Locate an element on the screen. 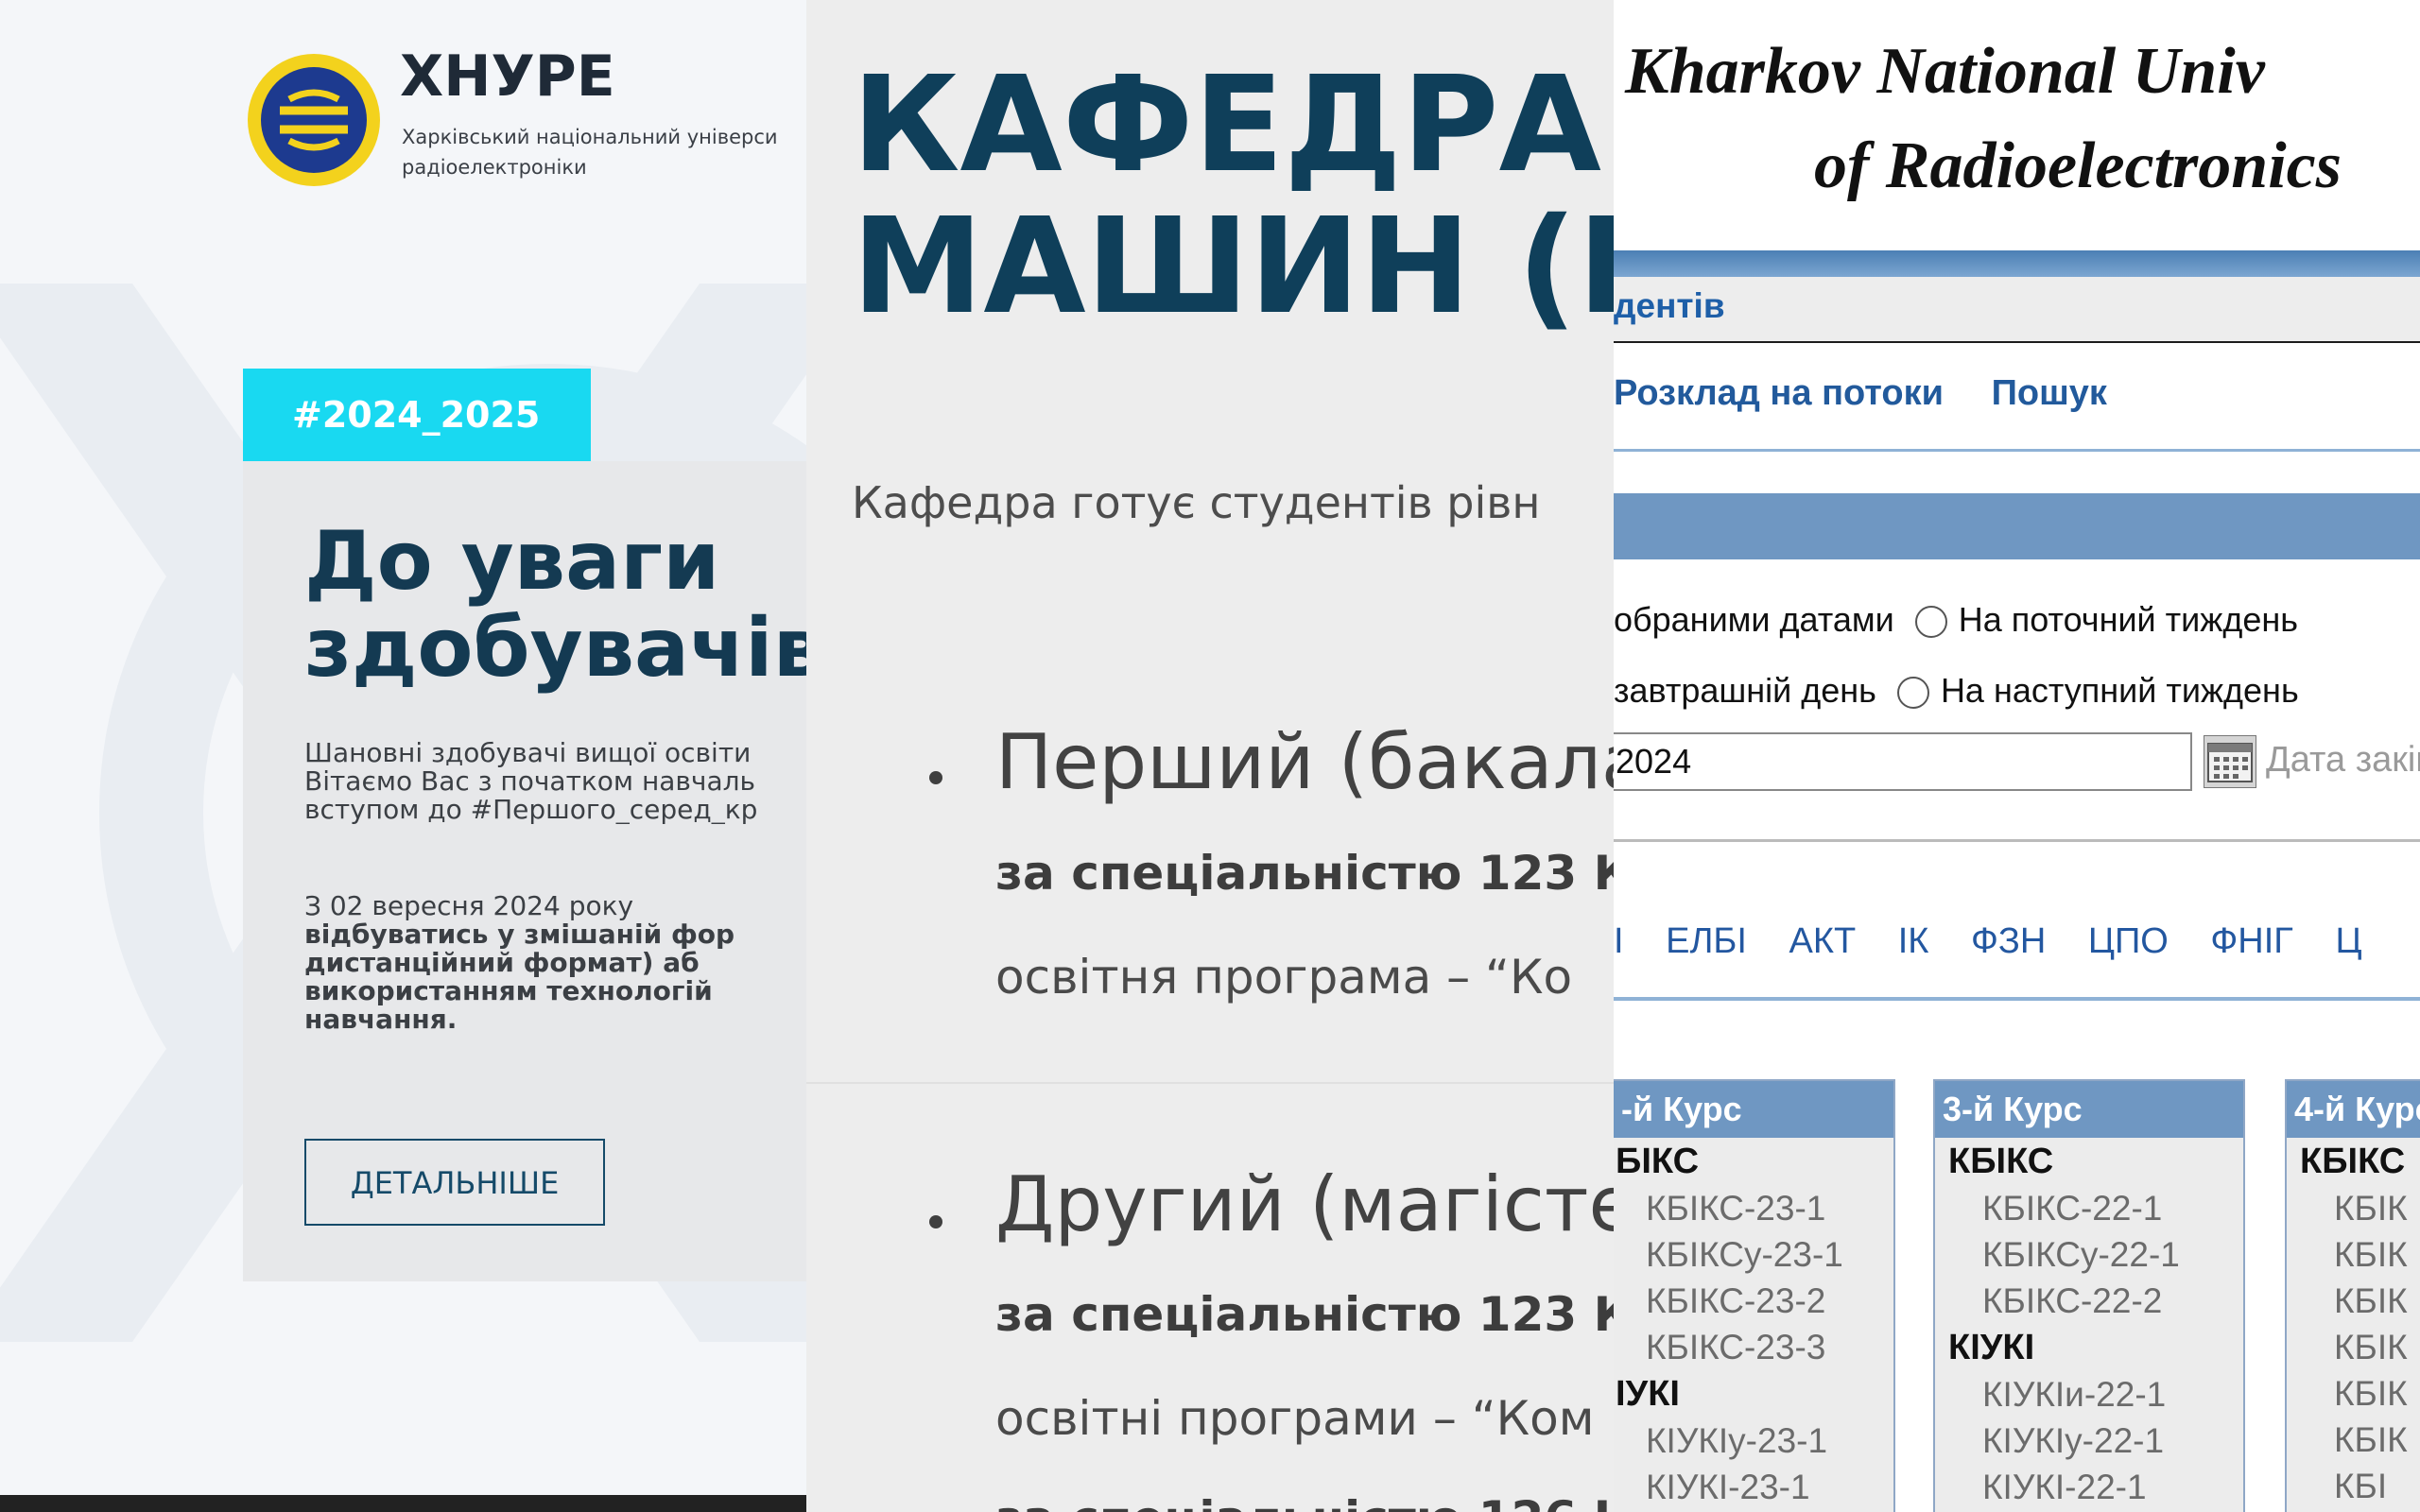 The image size is (2420, 1512). level-master-specialty-2: за спеціальністю 126 І is located at coordinates (1303, 1501).